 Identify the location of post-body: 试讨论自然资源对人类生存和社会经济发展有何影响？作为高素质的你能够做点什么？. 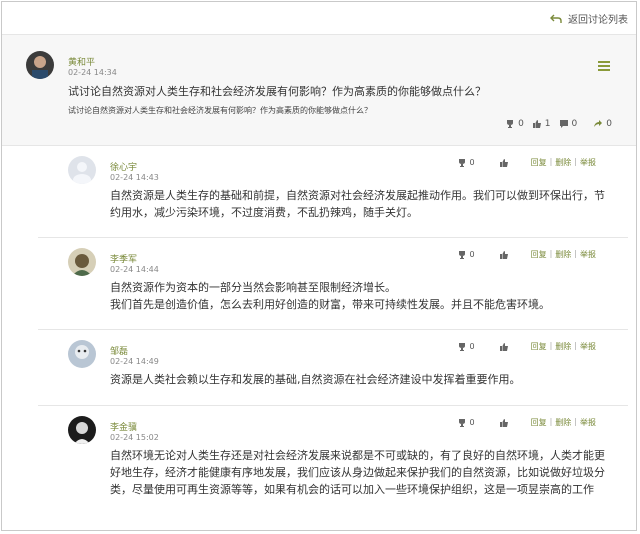
(220, 110).